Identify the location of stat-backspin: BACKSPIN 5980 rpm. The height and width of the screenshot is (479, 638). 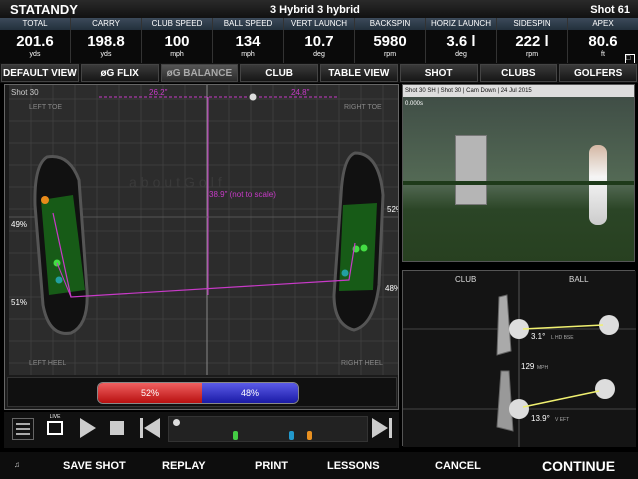
(390, 40).